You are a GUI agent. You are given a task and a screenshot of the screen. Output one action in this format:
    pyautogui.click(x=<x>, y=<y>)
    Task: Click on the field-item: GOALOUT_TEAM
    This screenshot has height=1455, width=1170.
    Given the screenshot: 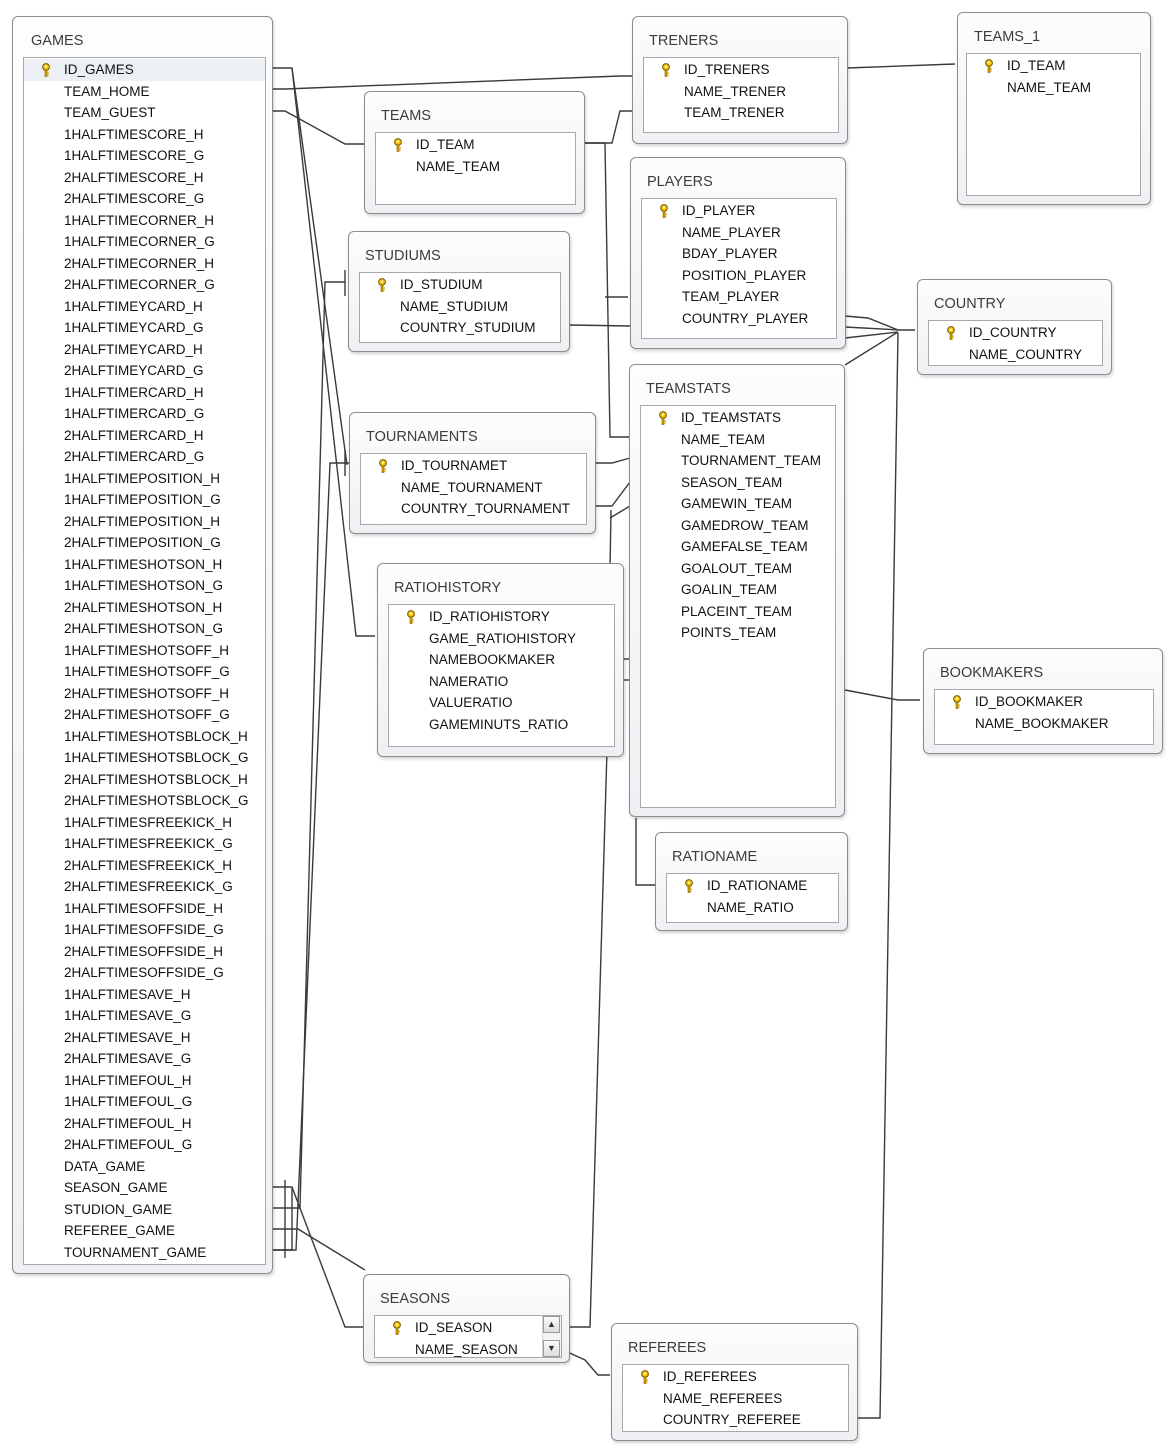 What is the action you would take?
    pyautogui.click(x=738, y=569)
    